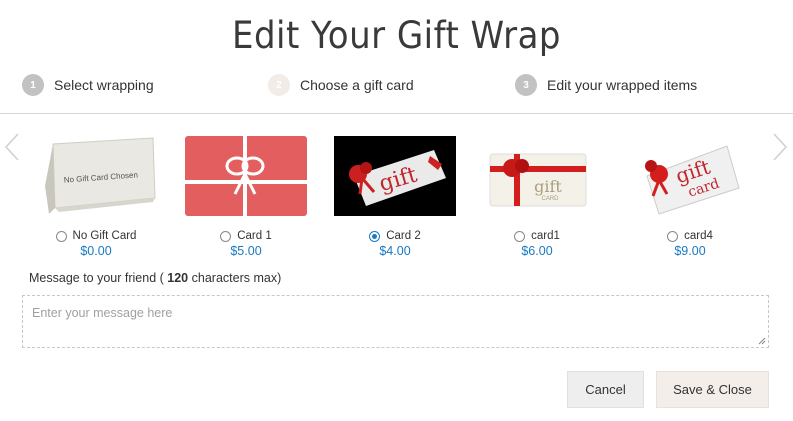  What do you see at coordinates (396, 35) in the screenshot?
I see `dialog-title: Edit Your Gift Wrap` at bounding box center [396, 35].